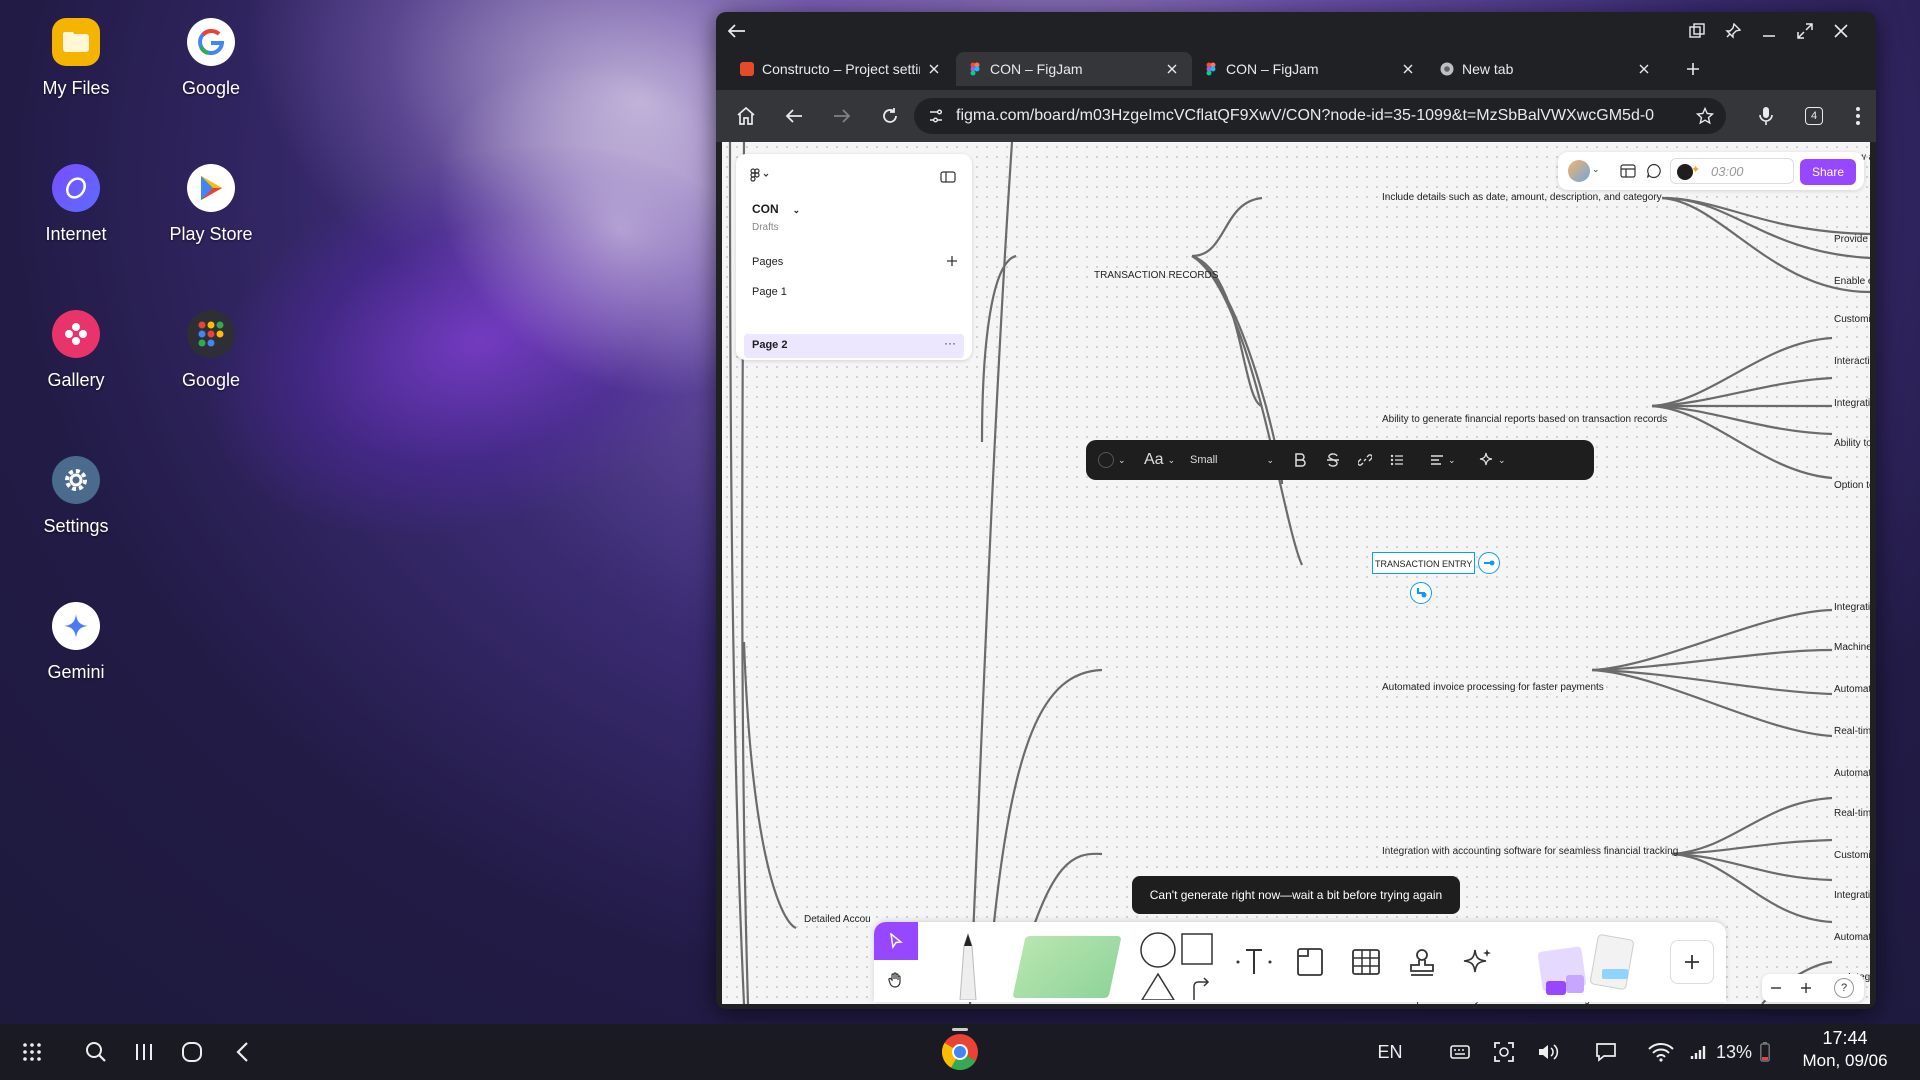 Image resolution: width=1920 pixels, height=1080 pixels. Describe the element at coordinates (952, 263) in the screenshot. I see `add-page-button` at that location.